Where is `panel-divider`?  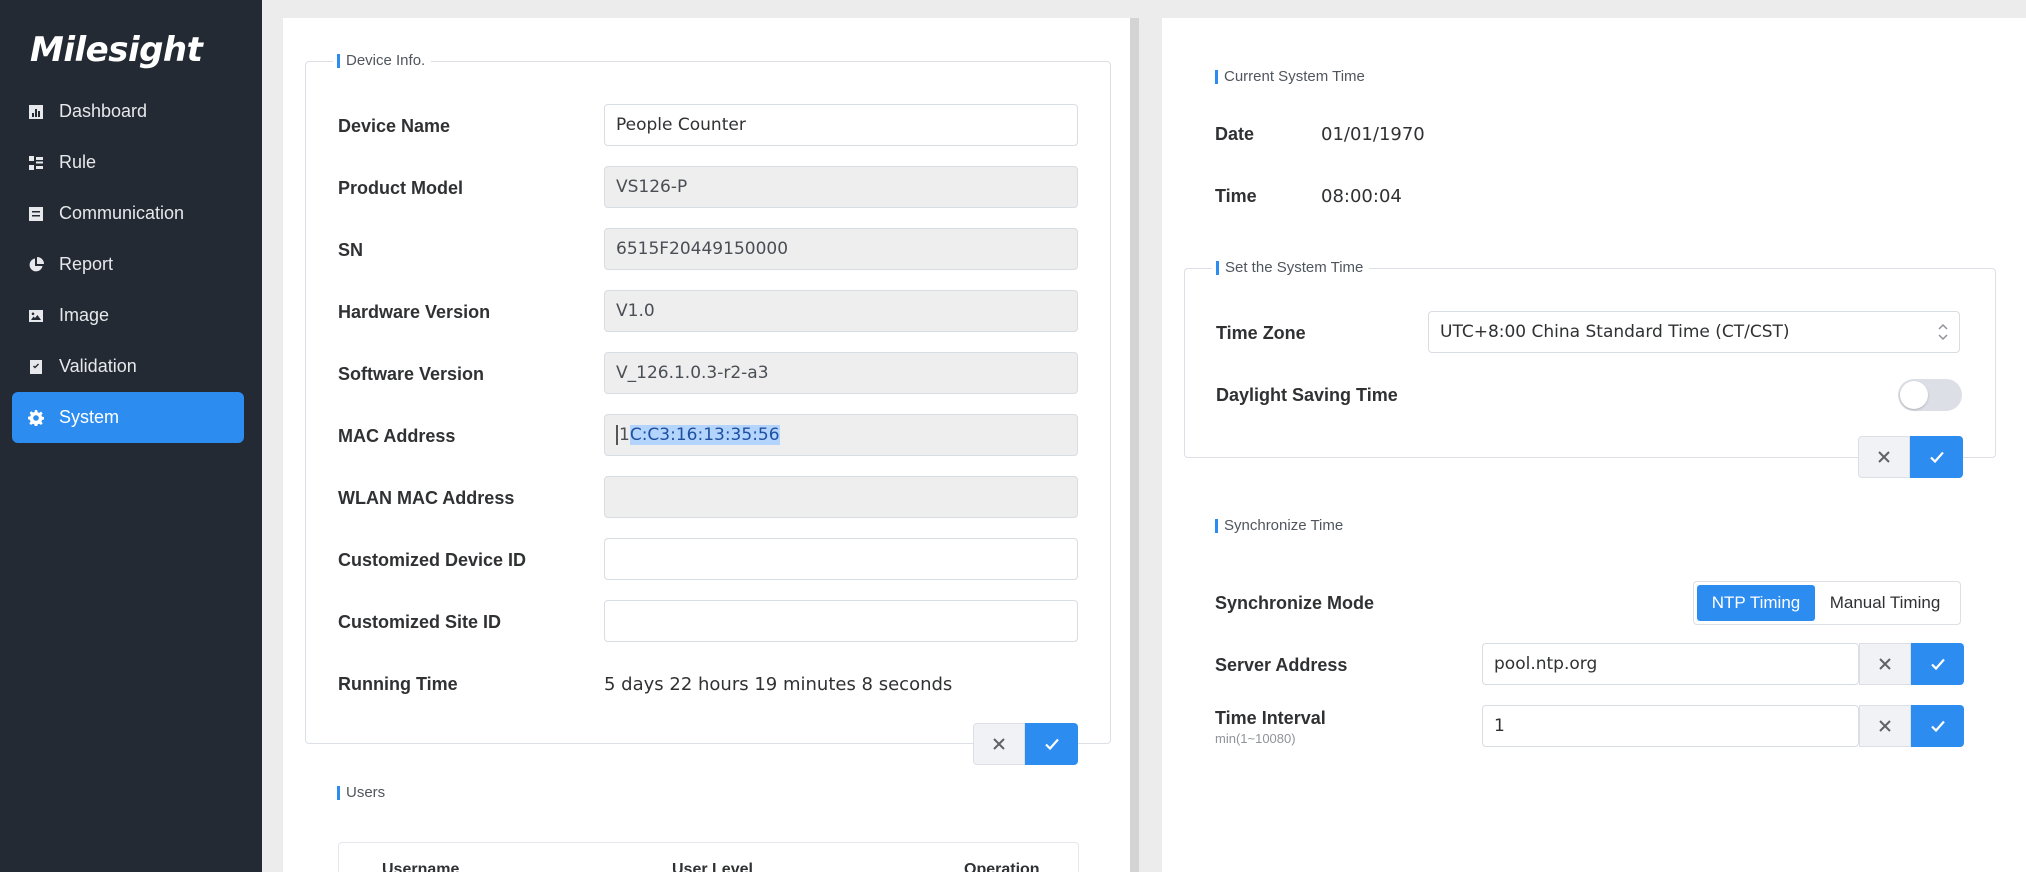 panel-divider is located at coordinates (1134, 445).